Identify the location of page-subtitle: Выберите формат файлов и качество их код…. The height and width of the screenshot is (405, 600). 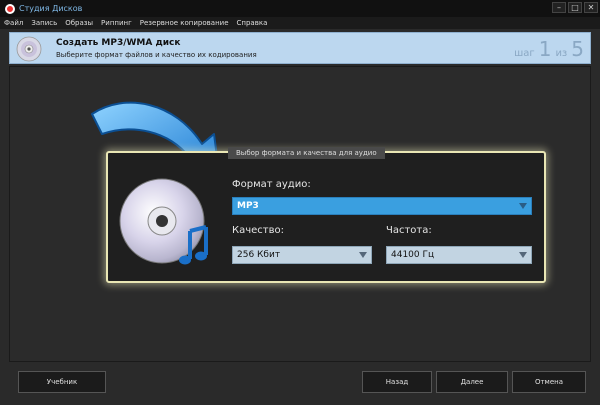
(156, 55).